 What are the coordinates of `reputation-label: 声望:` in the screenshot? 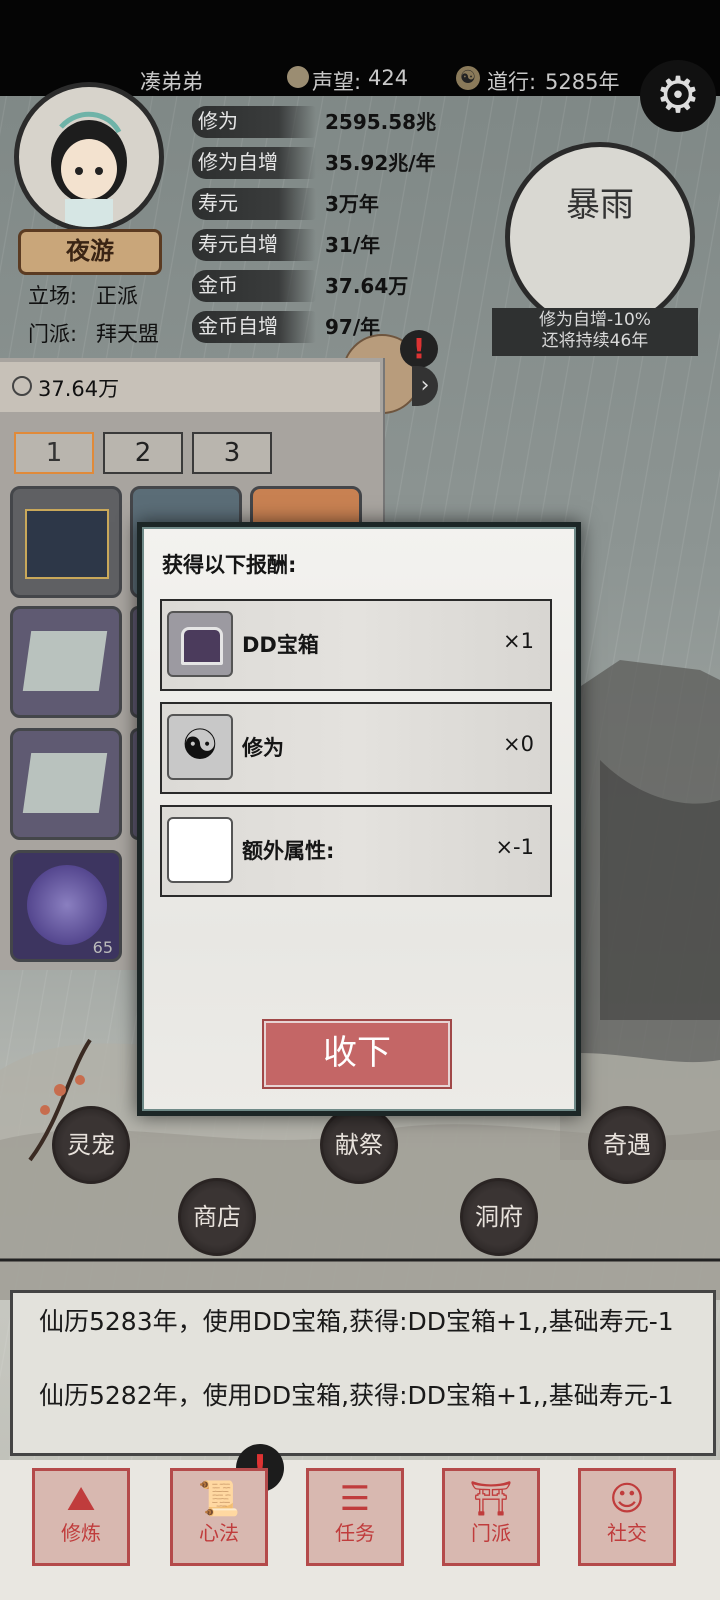 It's located at (337, 82).